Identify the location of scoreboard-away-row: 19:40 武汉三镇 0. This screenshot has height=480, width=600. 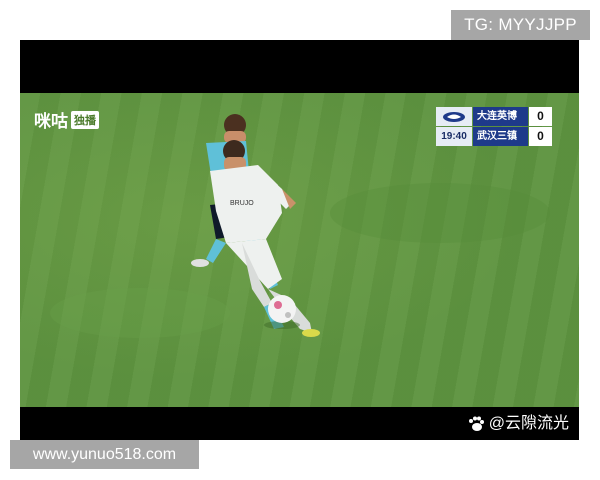
(494, 136).